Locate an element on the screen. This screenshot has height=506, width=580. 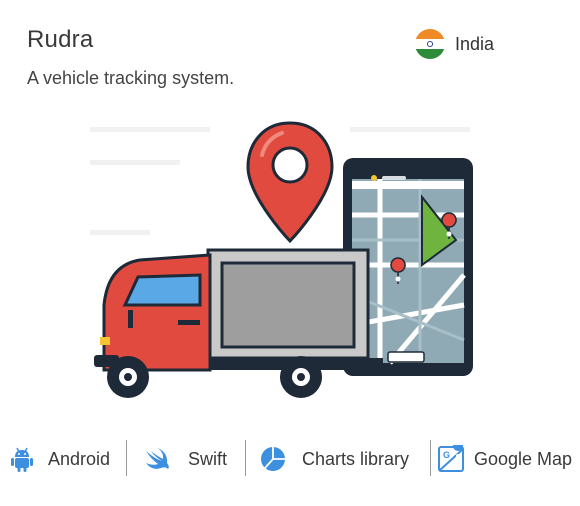
swift-icon is located at coordinates (157, 458).